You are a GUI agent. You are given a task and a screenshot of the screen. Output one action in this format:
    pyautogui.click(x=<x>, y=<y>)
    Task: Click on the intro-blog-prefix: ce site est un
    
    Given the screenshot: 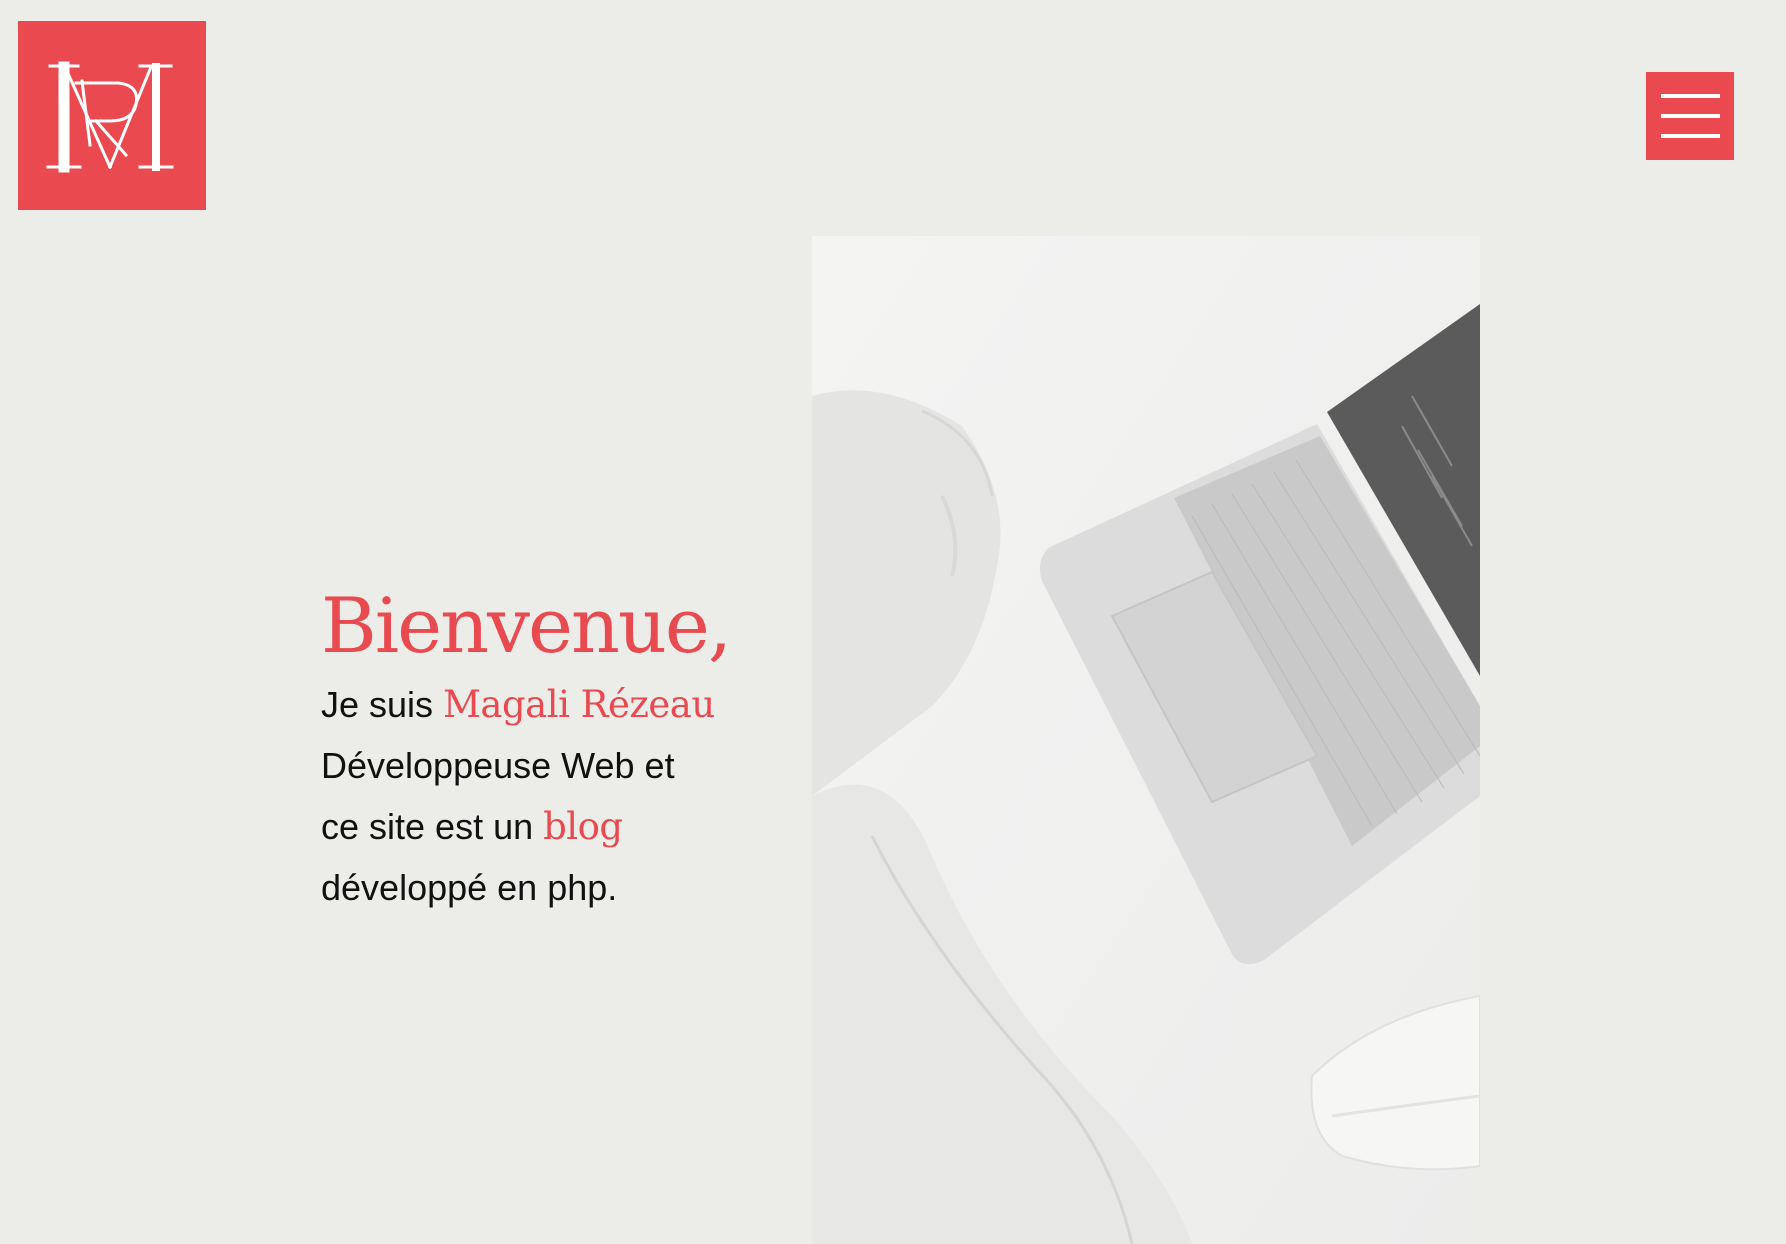 What is the action you would take?
    pyautogui.click(x=432, y=826)
    